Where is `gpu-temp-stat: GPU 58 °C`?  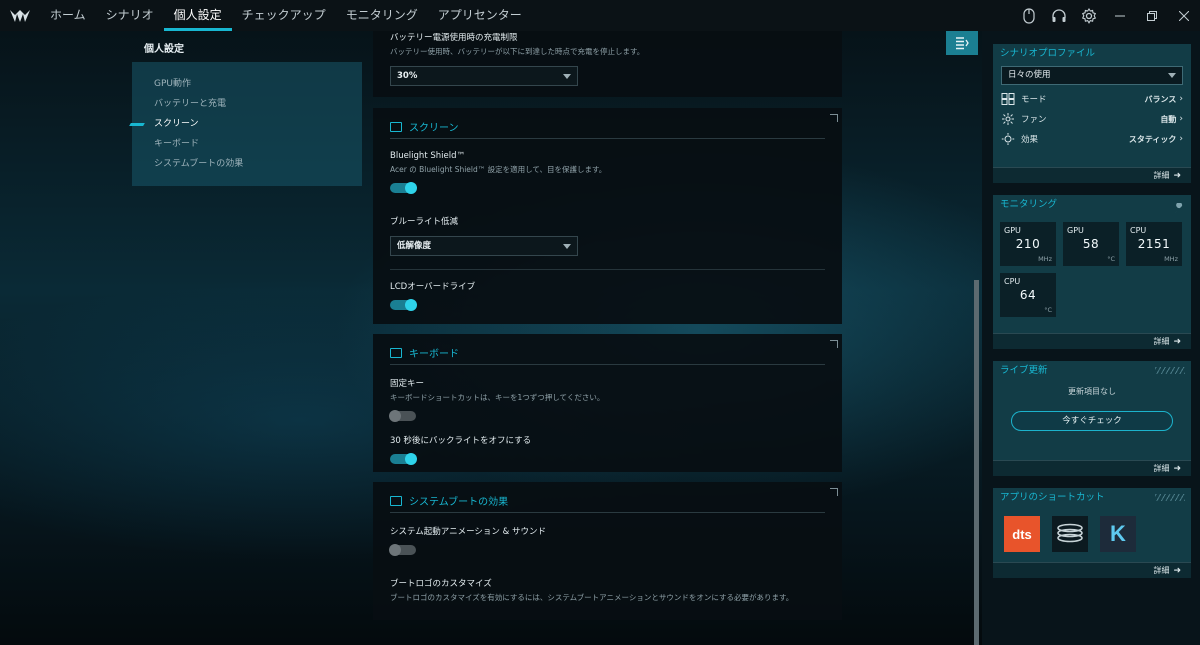 gpu-temp-stat: GPU 58 °C is located at coordinates (1091, 244).